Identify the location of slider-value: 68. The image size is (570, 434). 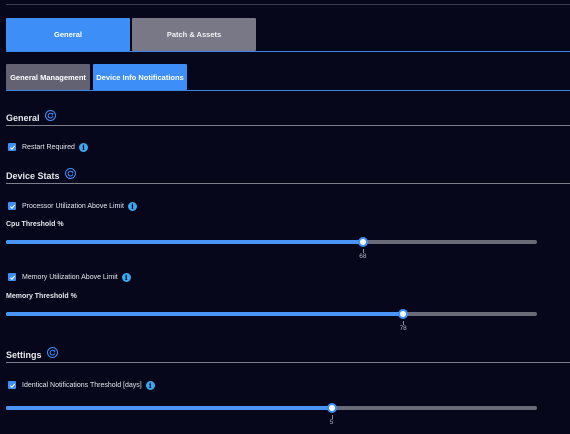
(363, 256).